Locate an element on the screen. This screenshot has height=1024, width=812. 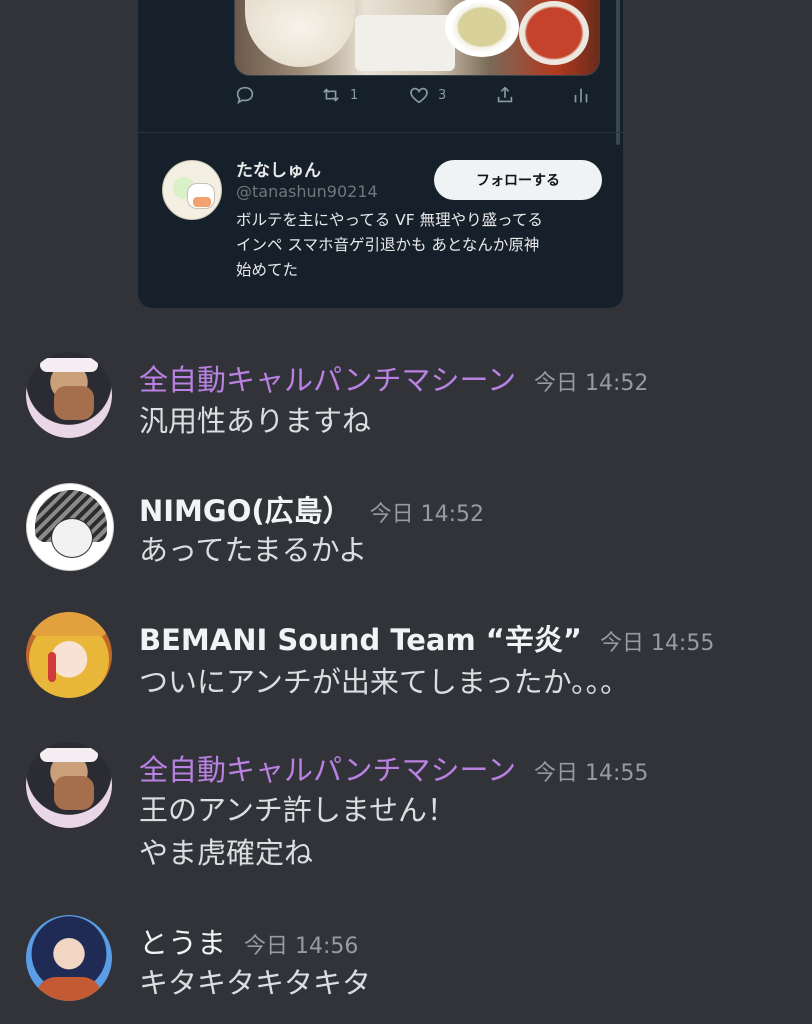
reply-icon is located at coordinates (245, 95).